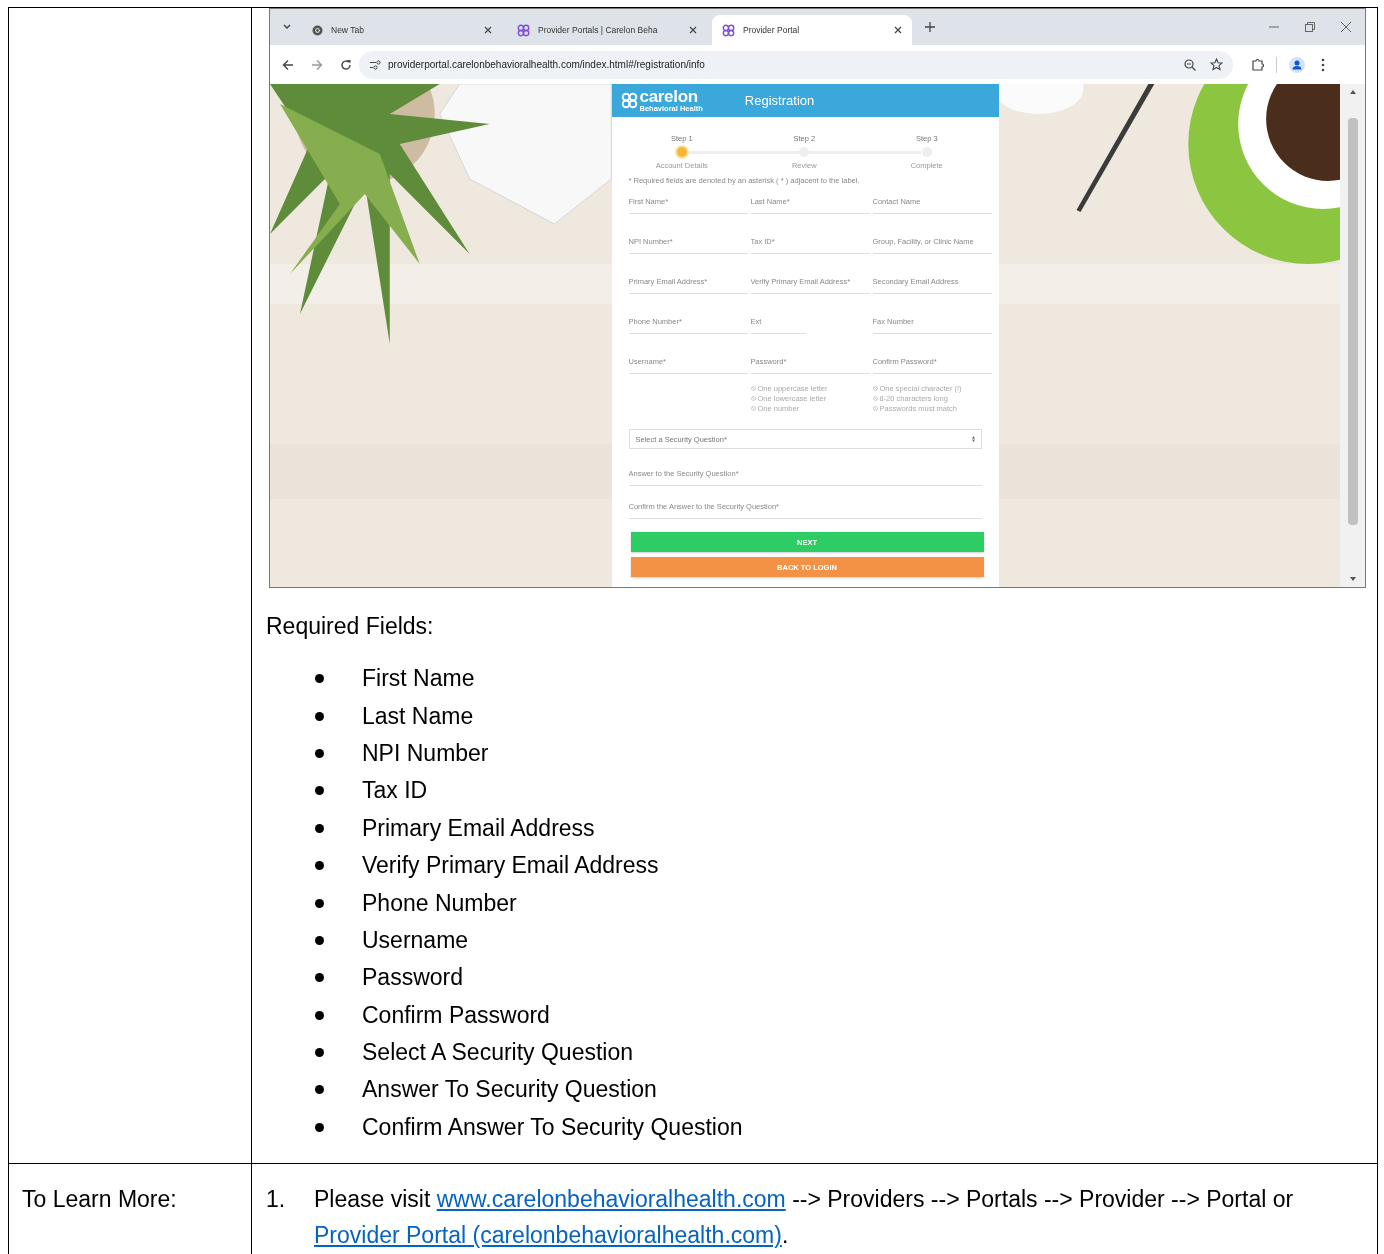 The width and height of the screenshot is (1384, 1254). Describe the element at coordinates (804, 1218) in the screenshot. I see `instruction-text: Please visit www.carelonbehavioralhealth.com --> Providers --> Portals --> Provider --> Portal or Provider Portal (carelonbehavioralhealth.com).` at that location.